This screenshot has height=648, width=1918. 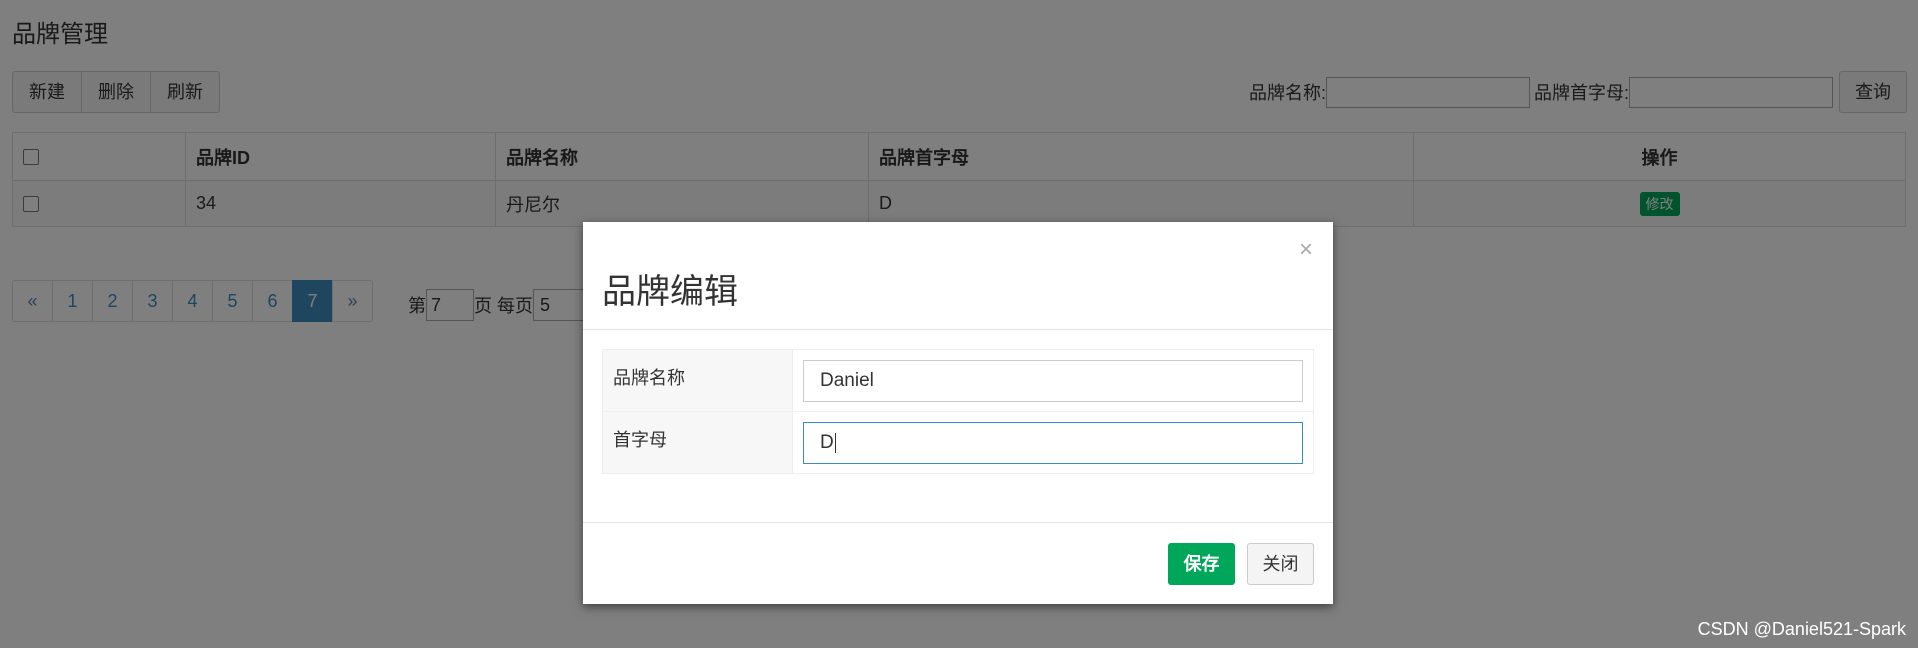 I want to click on first-letter-label: 首字母, so click(x=697, y=442).